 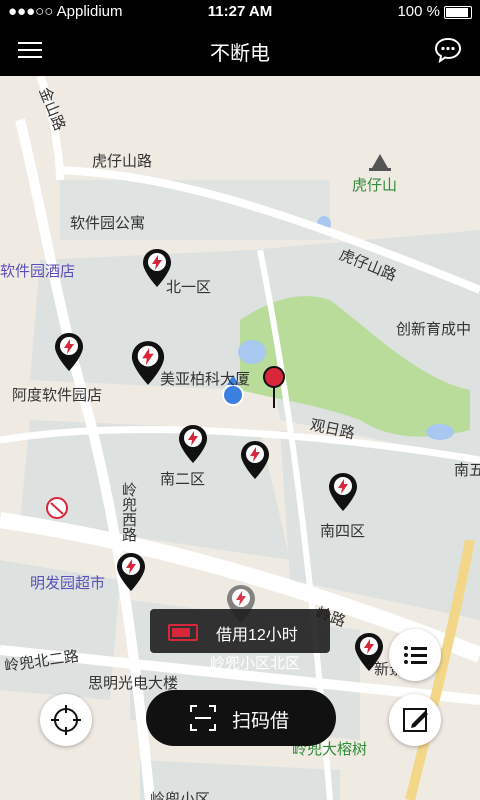 I want to click on place-label: 虎仔山, so click(x=375, y=185).